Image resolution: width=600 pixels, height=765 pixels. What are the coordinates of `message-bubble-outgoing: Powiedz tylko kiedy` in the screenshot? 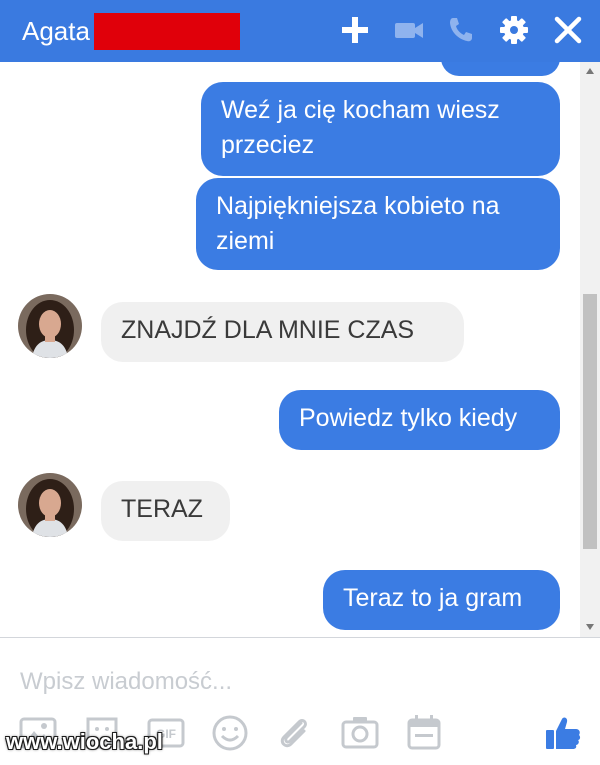 It's located at (419, 420).